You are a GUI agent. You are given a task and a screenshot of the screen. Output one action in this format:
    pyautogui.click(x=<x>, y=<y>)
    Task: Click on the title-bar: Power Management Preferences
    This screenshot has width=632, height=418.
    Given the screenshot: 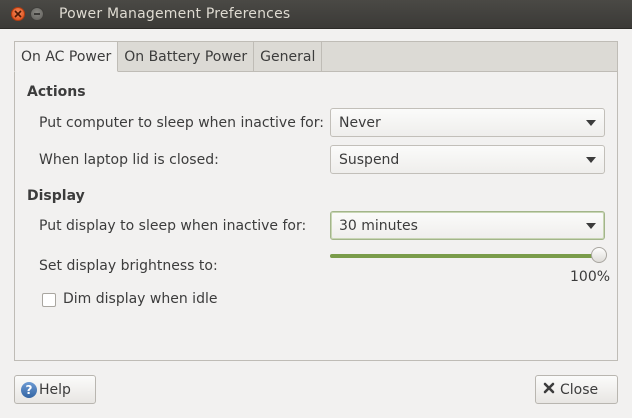 What is the action you would take?
    pyautogui.click(x=316, y=14)
    